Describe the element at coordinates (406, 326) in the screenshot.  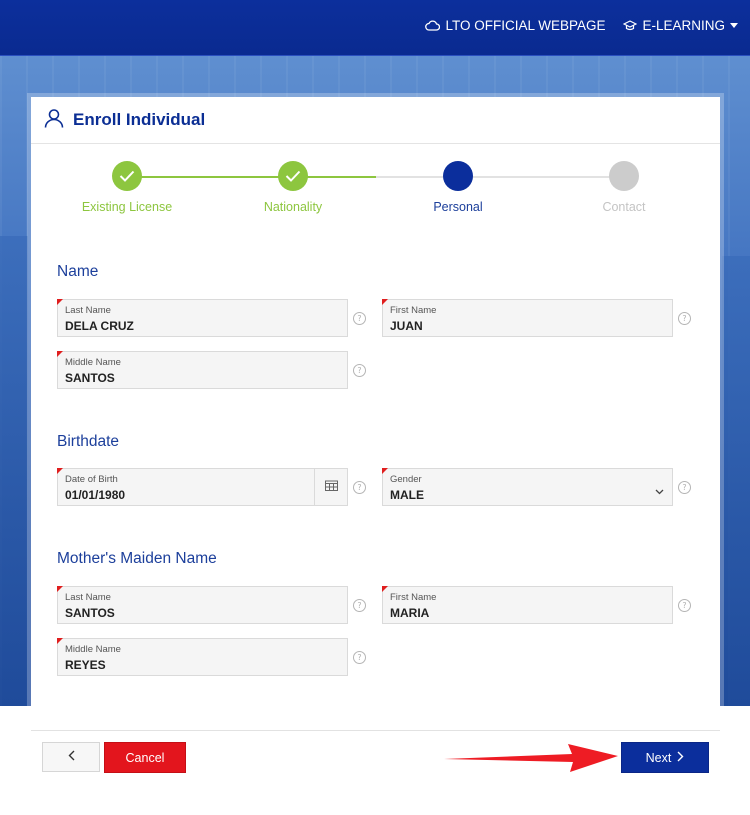
I see `field-value: JUAN` at that location.